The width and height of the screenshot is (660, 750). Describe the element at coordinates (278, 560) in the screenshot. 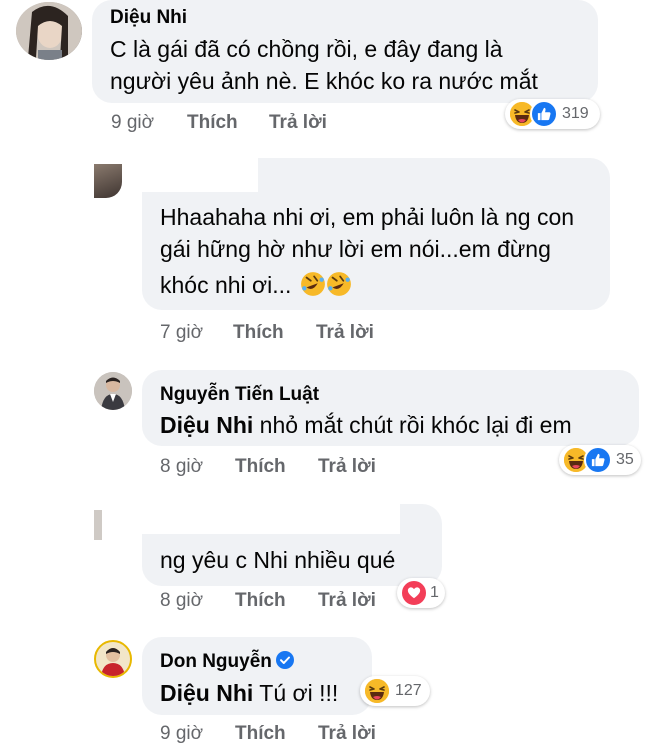

I see `comment-text: ng yêu c Nhi nhiều qué` at that location.